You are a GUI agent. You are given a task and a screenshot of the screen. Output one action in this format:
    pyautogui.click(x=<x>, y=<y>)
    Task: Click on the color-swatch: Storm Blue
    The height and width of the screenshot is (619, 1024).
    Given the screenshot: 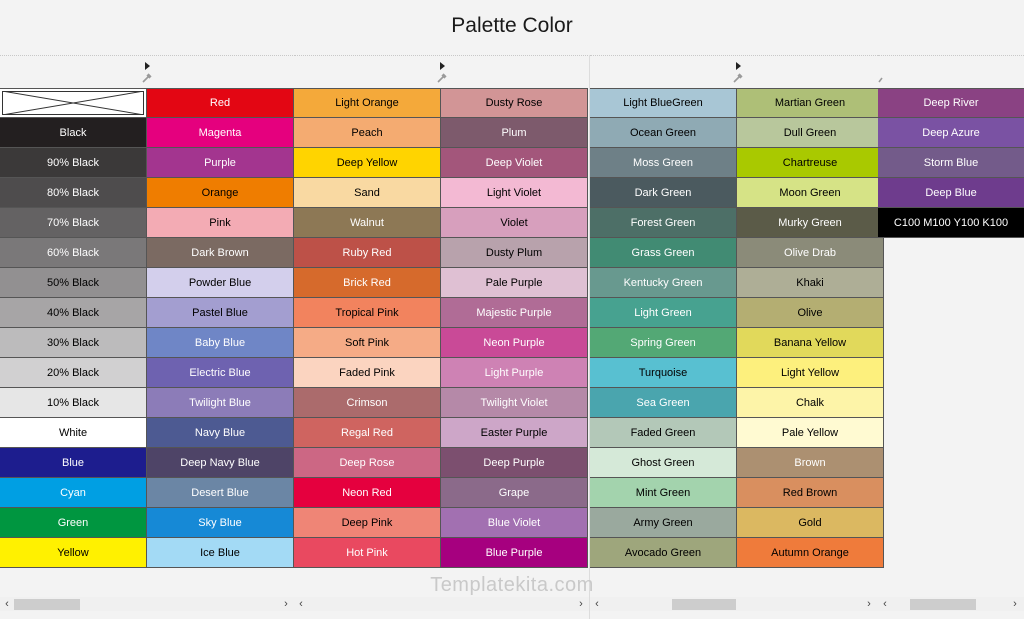 What is the action you would take?
    pyautogui.click(x=951, y=163)
    